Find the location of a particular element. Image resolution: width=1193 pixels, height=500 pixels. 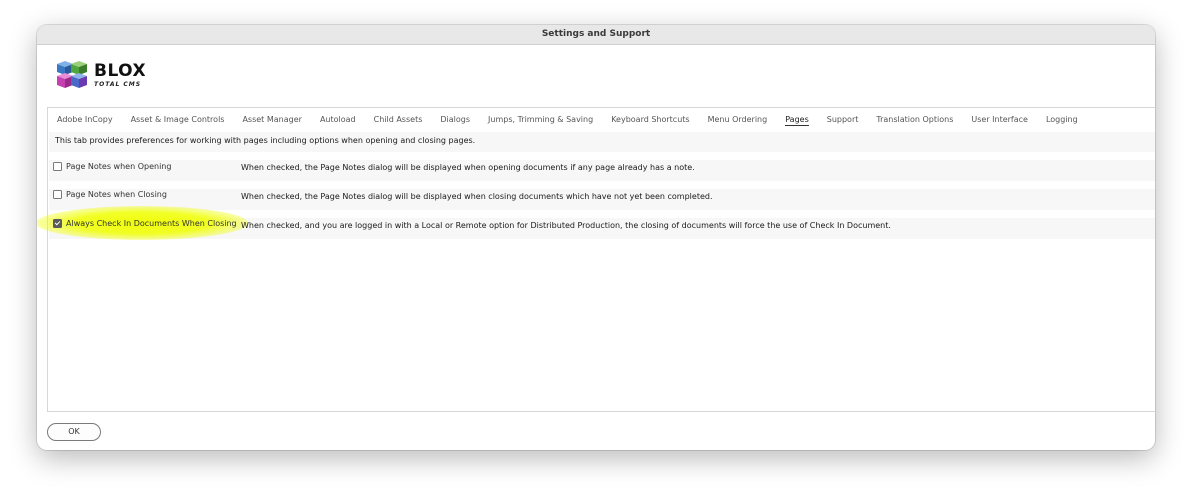

option-label: Page Notes when Opening is located at coordinates (119, 166).